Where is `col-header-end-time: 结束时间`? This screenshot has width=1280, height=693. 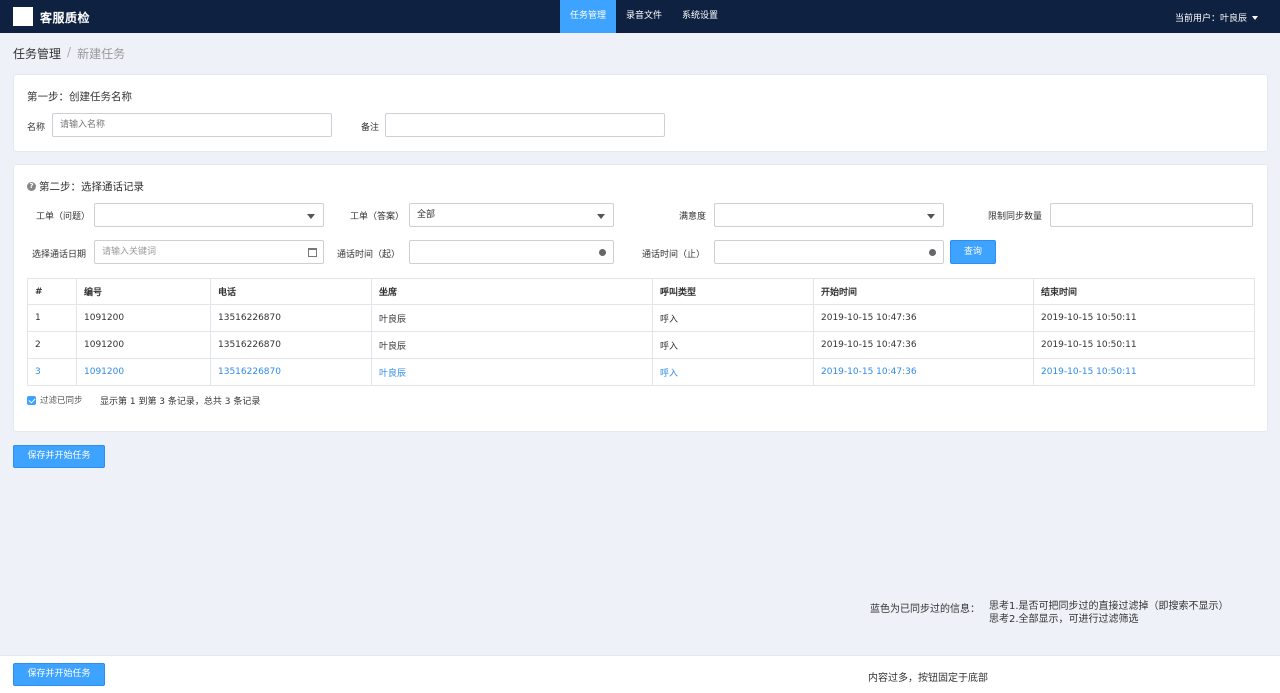
col-header-end-time: 结束时间 is located at coordinates (1144, 291).